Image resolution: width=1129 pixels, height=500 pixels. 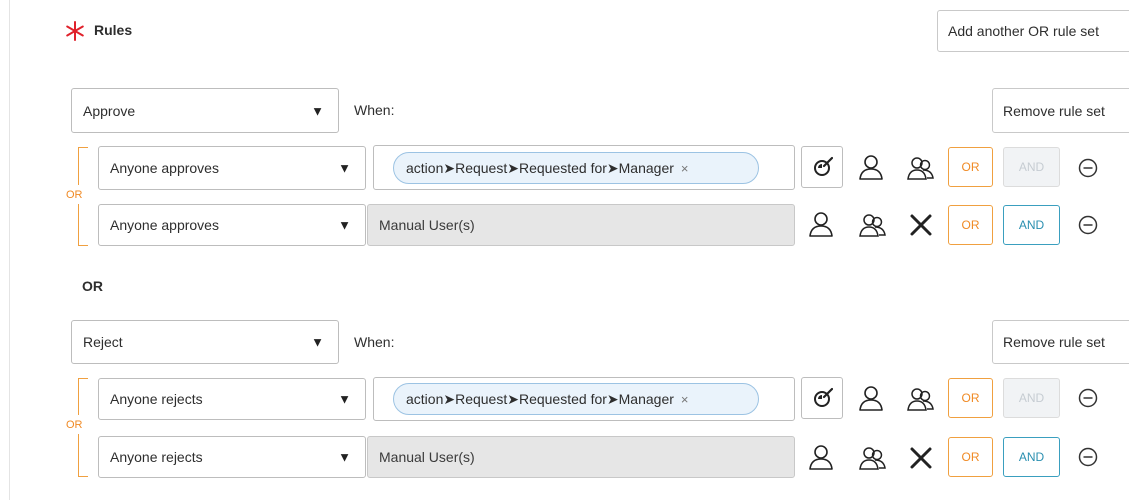 What do you see at coordinates (9, 250) in the screenshot?
I see `left-divider` at bounding box center [9, 250].